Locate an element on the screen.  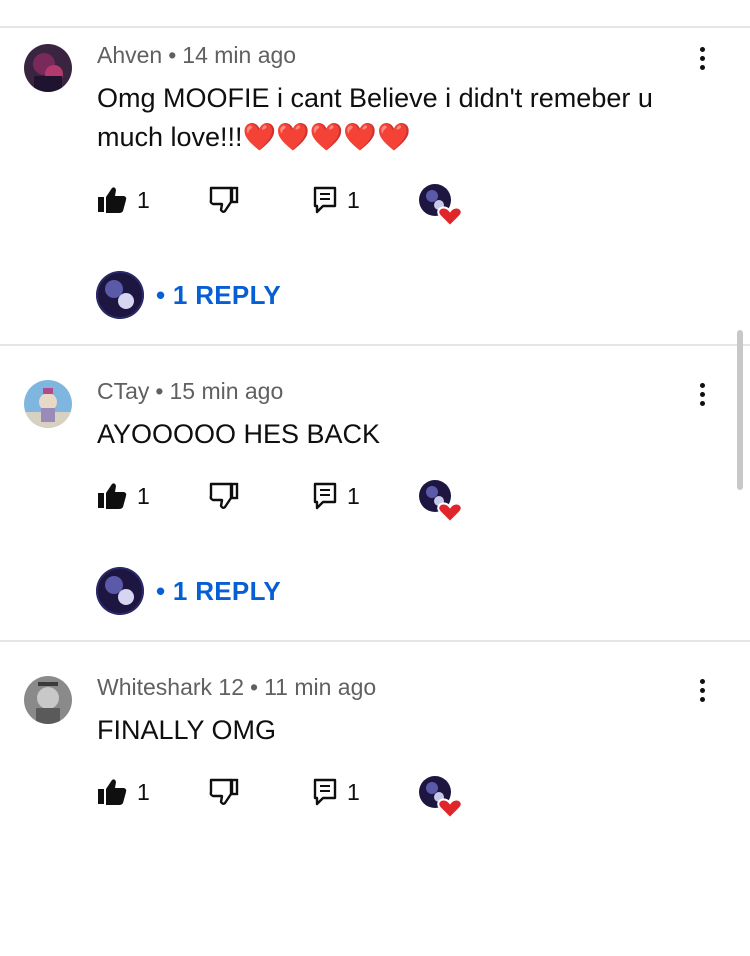
comment-time: 15 min ago is located at coordinates (226, 391).